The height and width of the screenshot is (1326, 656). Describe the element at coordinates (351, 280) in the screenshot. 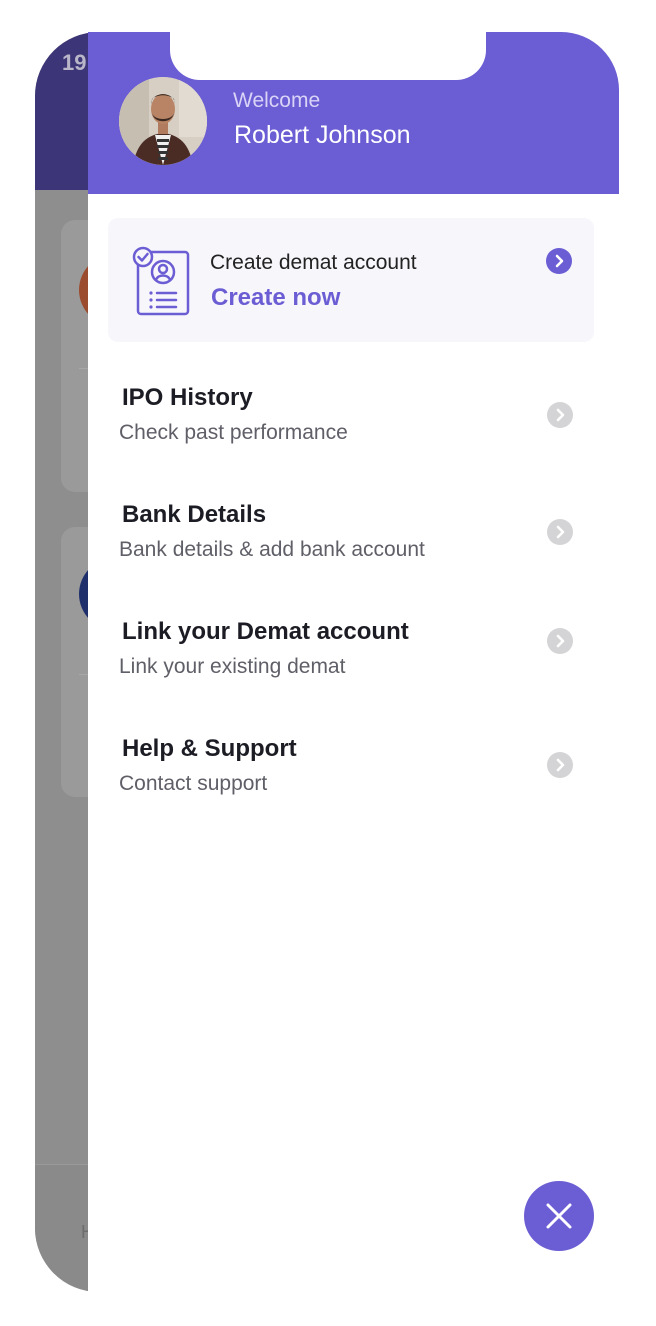

I see `create-demat-card: Create demat account Create now` at that location.